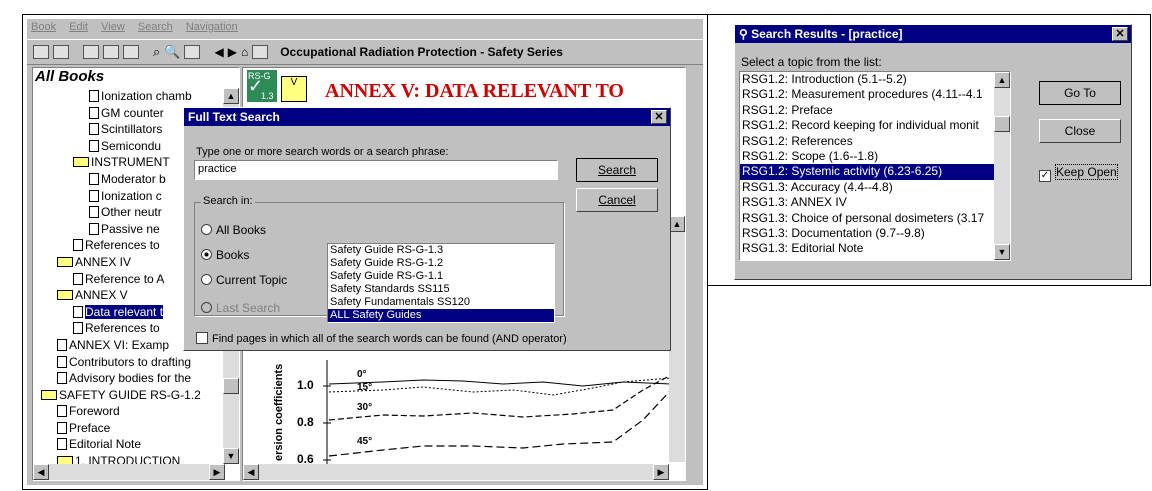  Describe the element at coordinates (130, 394) in the screenshot. I see `tree-item-label: SAFETY GUIDE RS-G-1.2` at that location.